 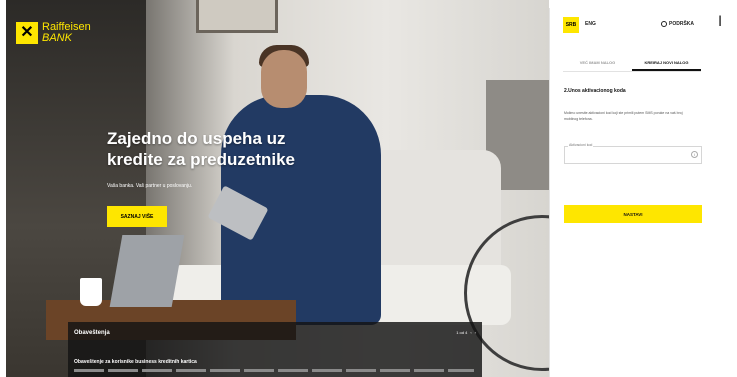 What do you see at coordinates (237, 16) in the screenshot?
I see `wall-frame` at bounding box center [237, 16].